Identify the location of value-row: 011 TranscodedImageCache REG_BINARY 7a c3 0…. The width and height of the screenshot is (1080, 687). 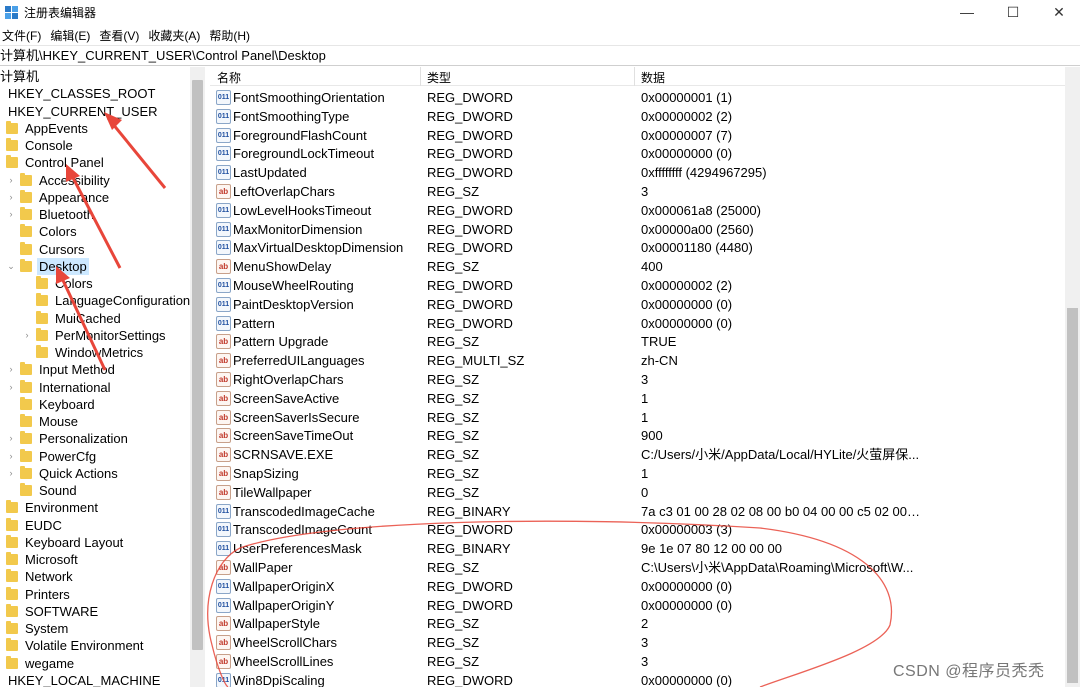
(637, 511).